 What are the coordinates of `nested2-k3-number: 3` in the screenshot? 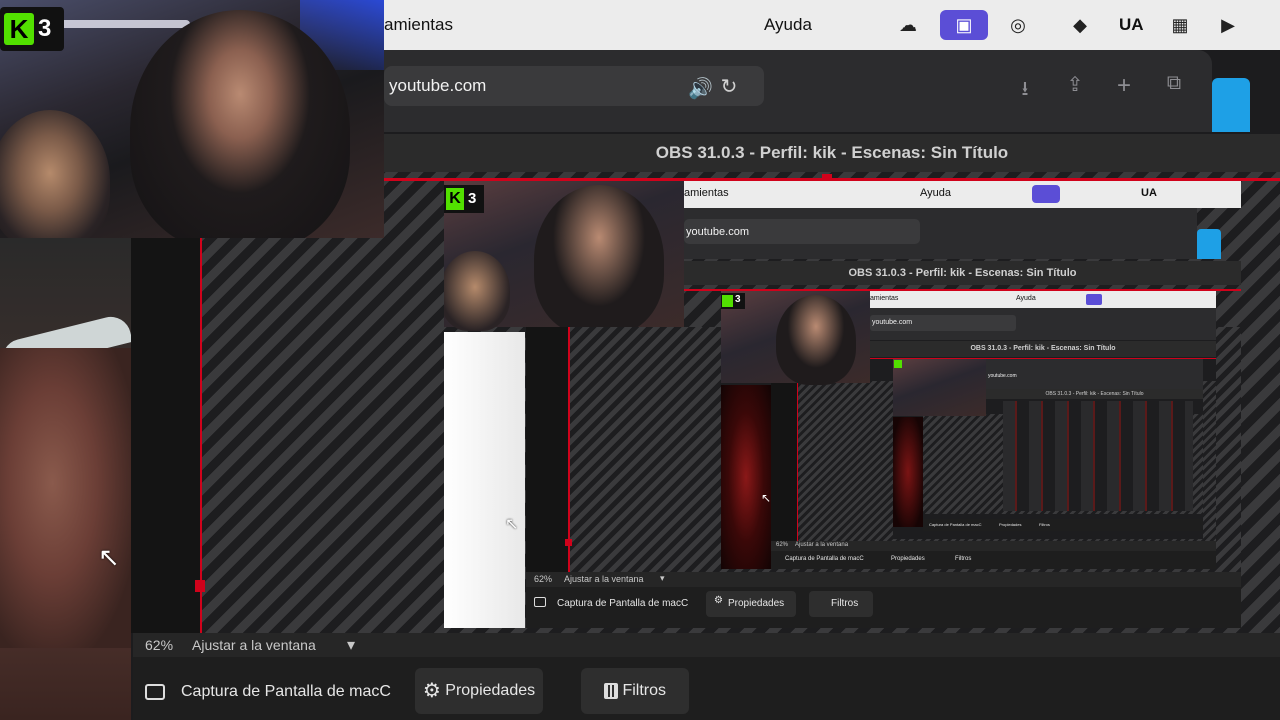 It's located at (738, 299).